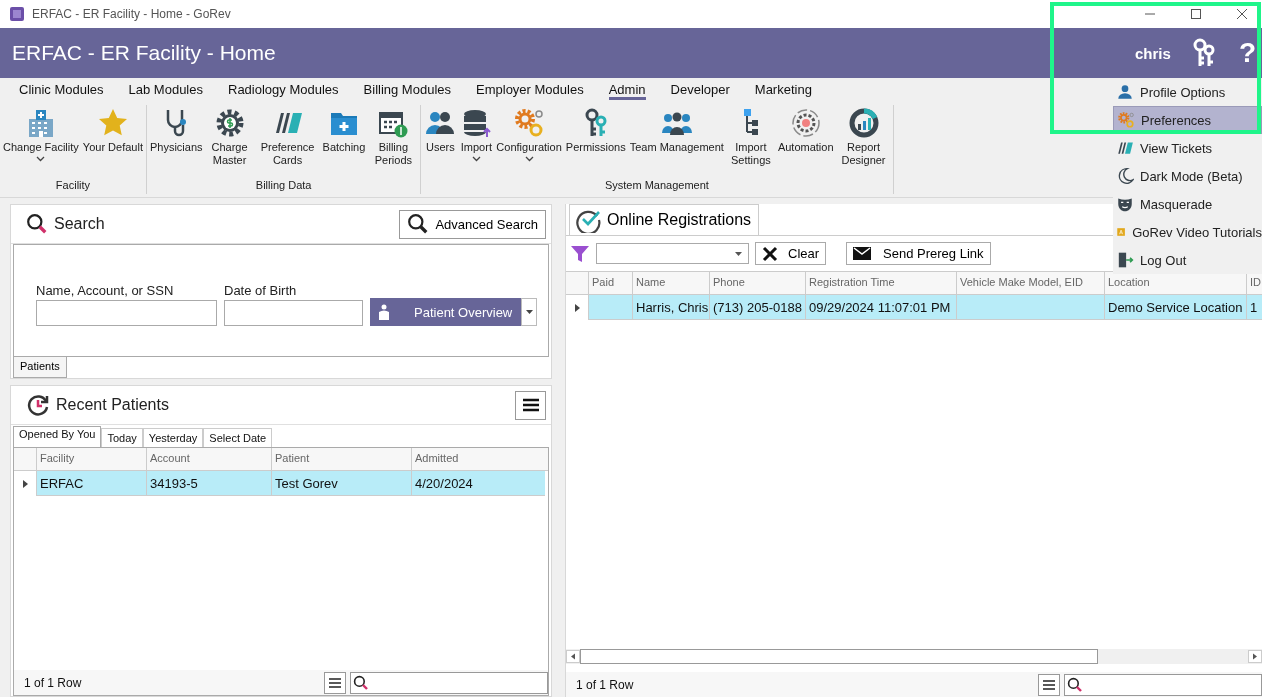 The image size is (1262, 697). What do you see at coordinates (1196, 14) in the screenshot?
I see `maximize-icon` at bounding box center [1196, 14].